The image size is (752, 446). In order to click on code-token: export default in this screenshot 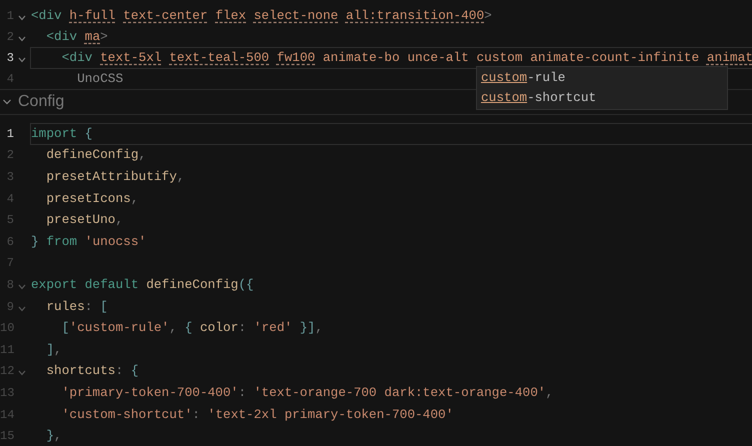, I will do `click(85, 284)`.